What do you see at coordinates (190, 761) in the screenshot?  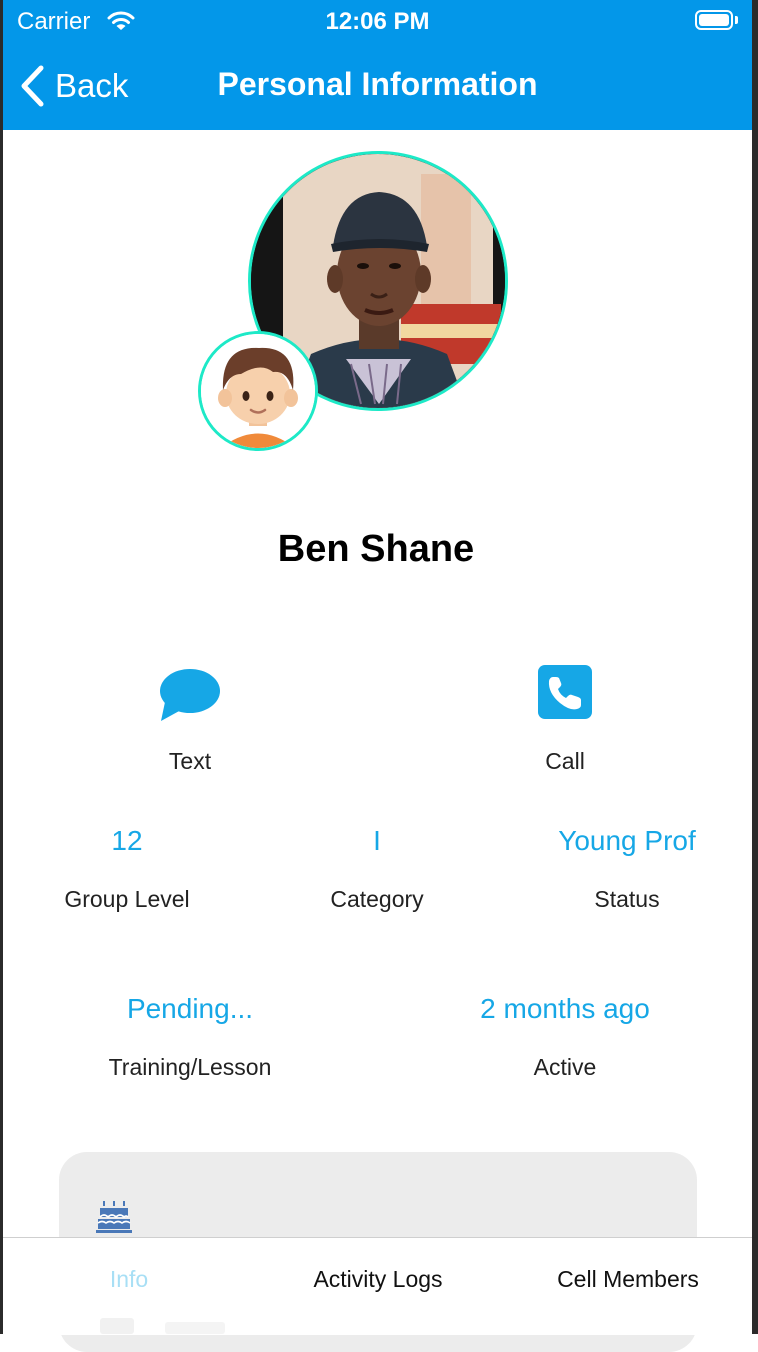 I see `text-label: Text` at bounding box center [190, 761].